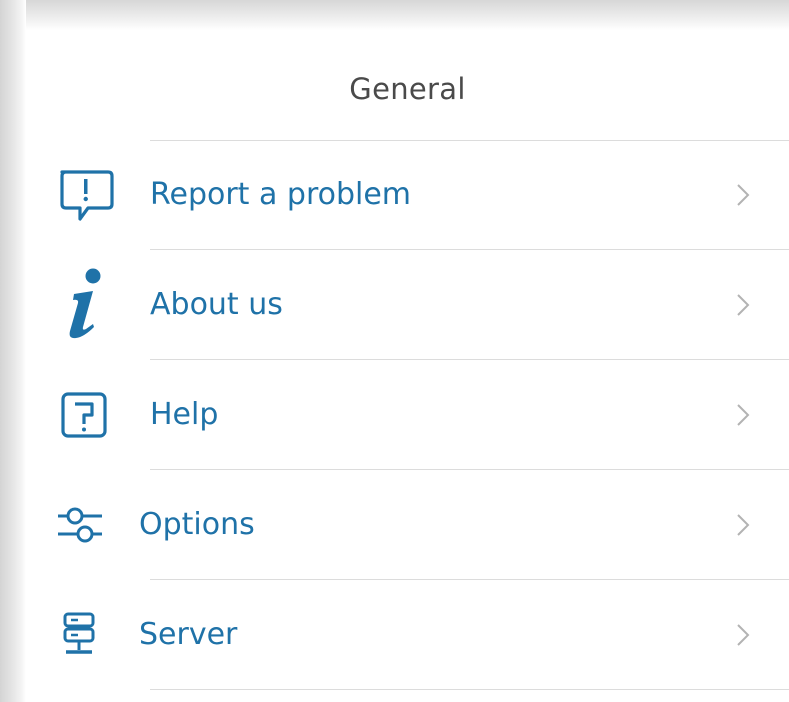  Describe the element at coordinates (281, 194) in the screenshot. I see `menu-item-label: Report a problem` at that location.